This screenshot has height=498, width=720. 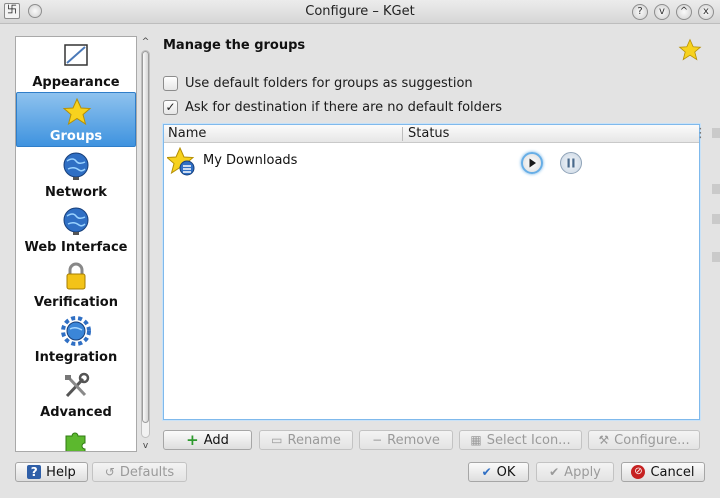 I want to click on cancel-icon: ⊘, so click(x=638, y=472).